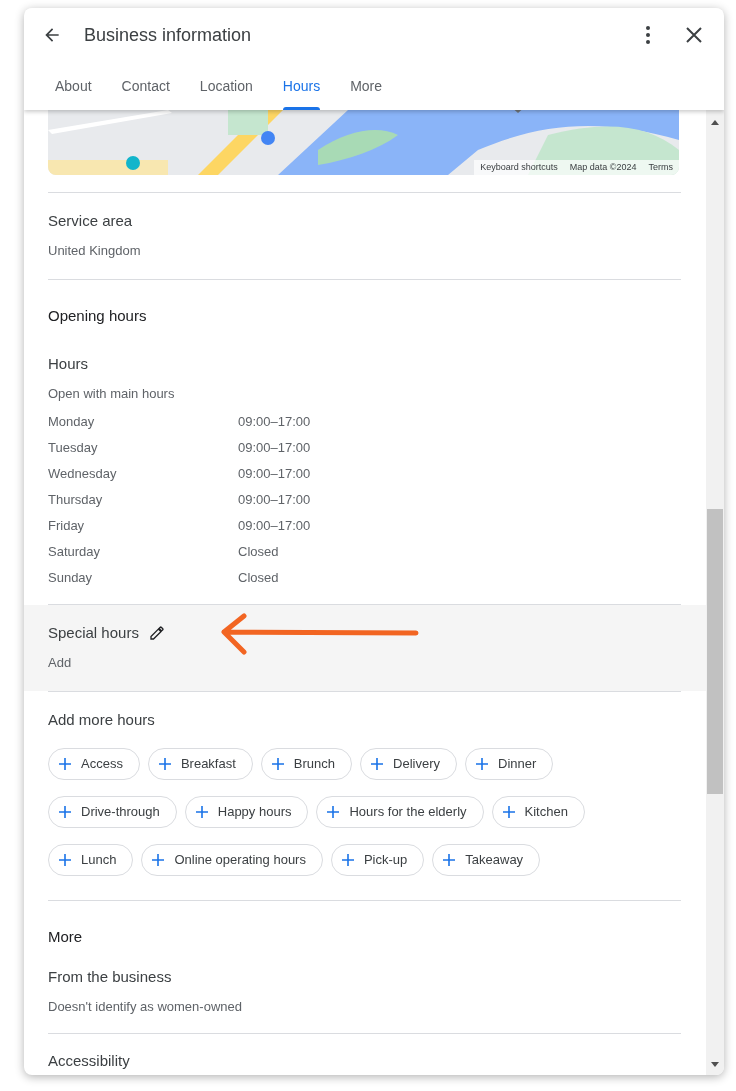 The width and height of the screenshot is (736, 1091). I want to click on special-hours-row: Special hours Add, so click(365, 648).